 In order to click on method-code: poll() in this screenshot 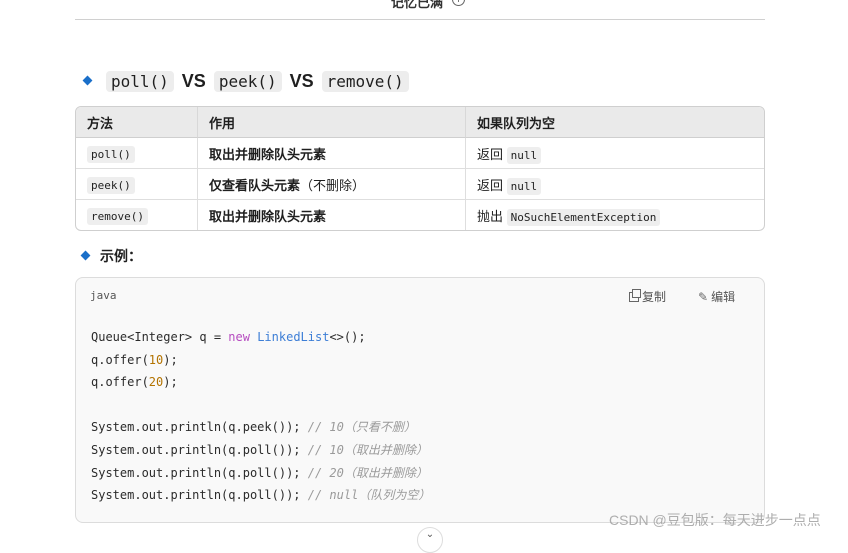, I will do `click(111, 154)`.